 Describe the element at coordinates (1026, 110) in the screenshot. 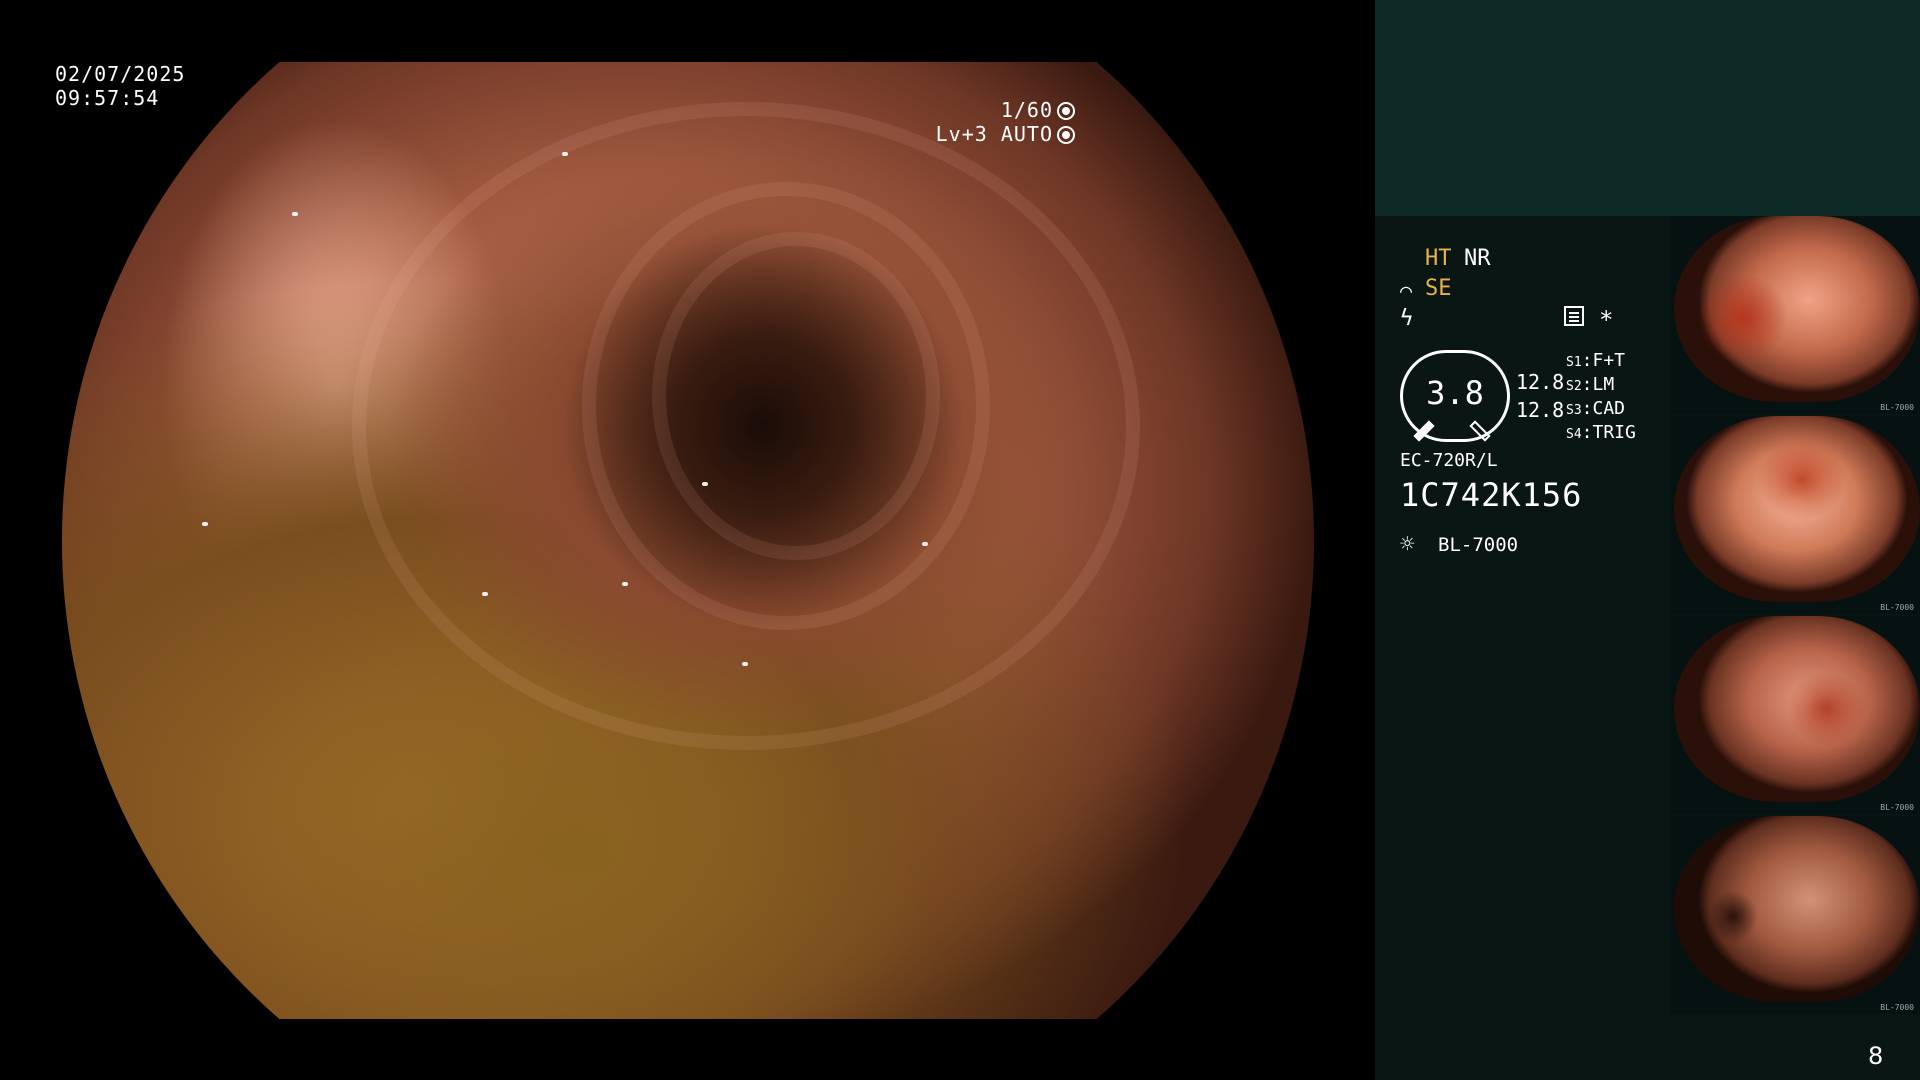

I see `shutter-label: 1/60` at that location.